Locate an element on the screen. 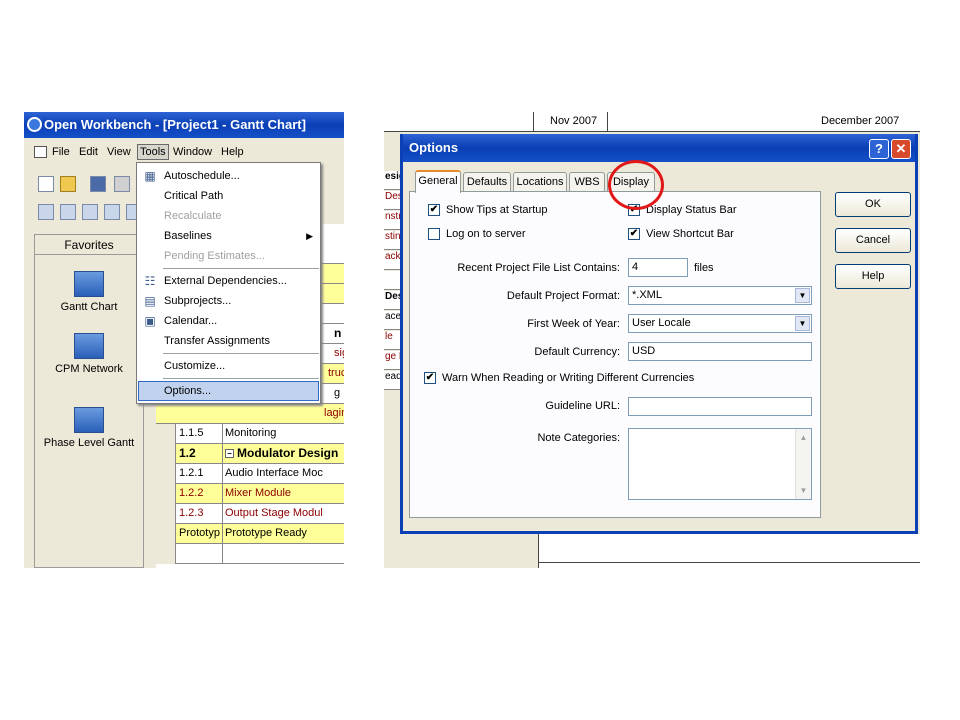 This screenshot has height=720, width=960. favorites-header: Favorites is located at coordinates (89, 245).